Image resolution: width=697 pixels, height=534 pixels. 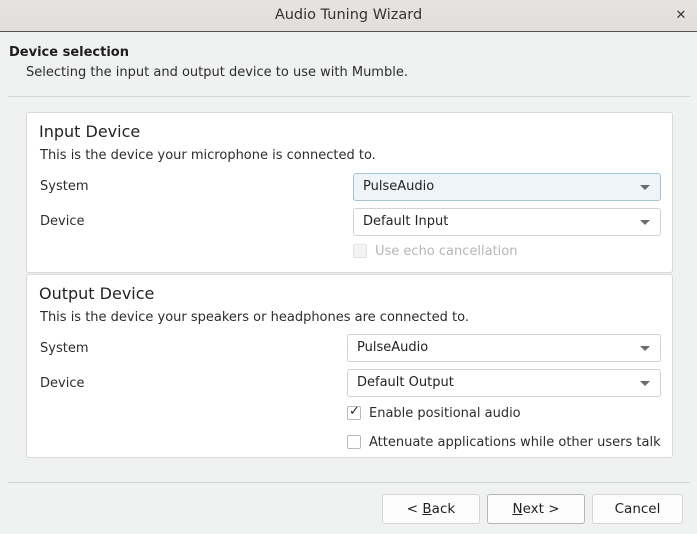 What do you see at coordinates (637, 509) in the screenshot?
I see `cancel-button: Cancel` at bounding box center [637, 509].